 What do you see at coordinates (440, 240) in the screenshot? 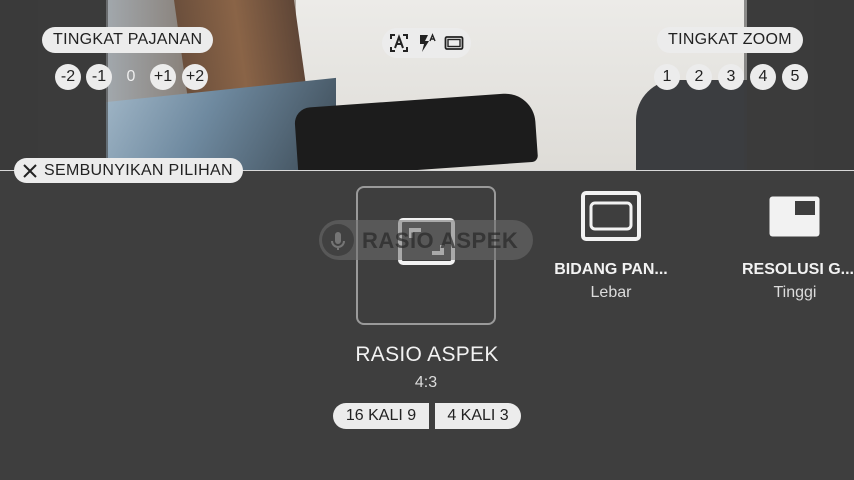
I see `voice-hint-label: RASIO ASPEK` at bounding box center [440, 240].